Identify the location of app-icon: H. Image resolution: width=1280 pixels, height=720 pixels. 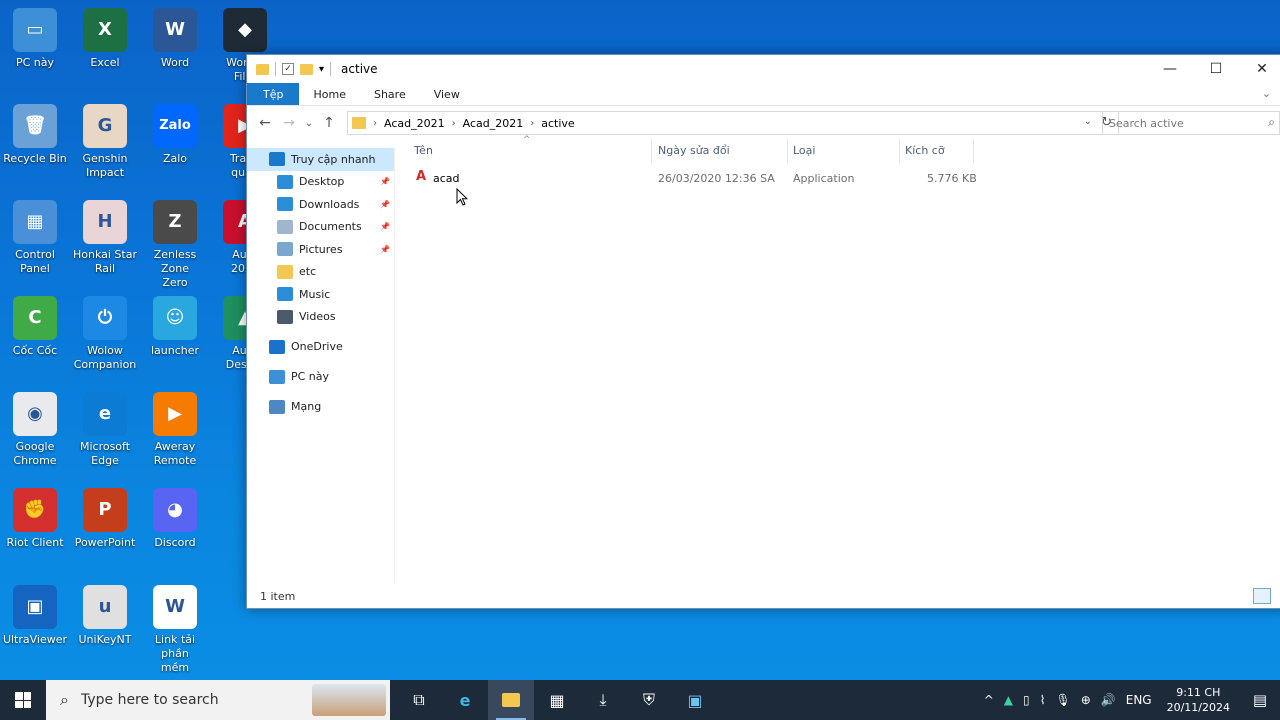
(105, 222).